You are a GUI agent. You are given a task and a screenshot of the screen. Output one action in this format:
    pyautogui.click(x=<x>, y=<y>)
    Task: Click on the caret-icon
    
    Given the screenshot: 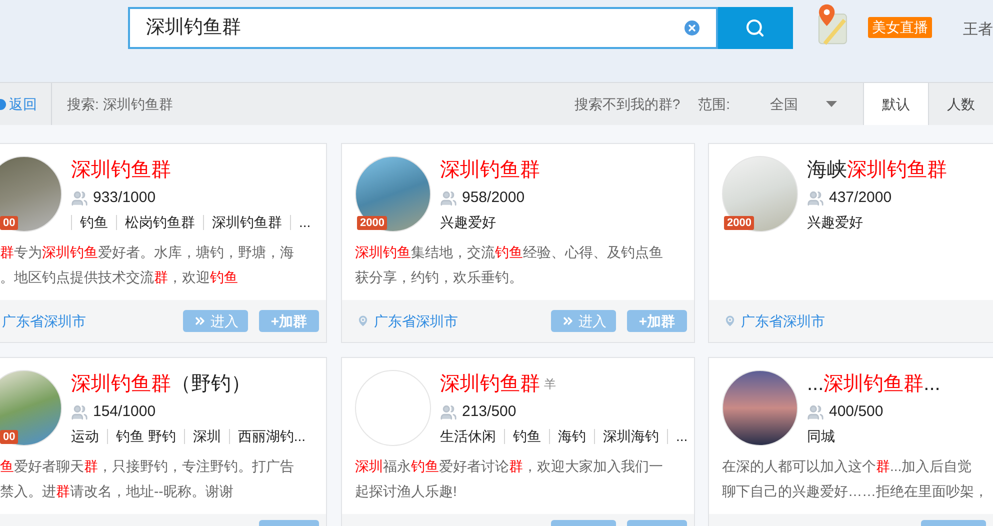 What is the action you would take?
    pyautogui.click(x=831, y=104)
    